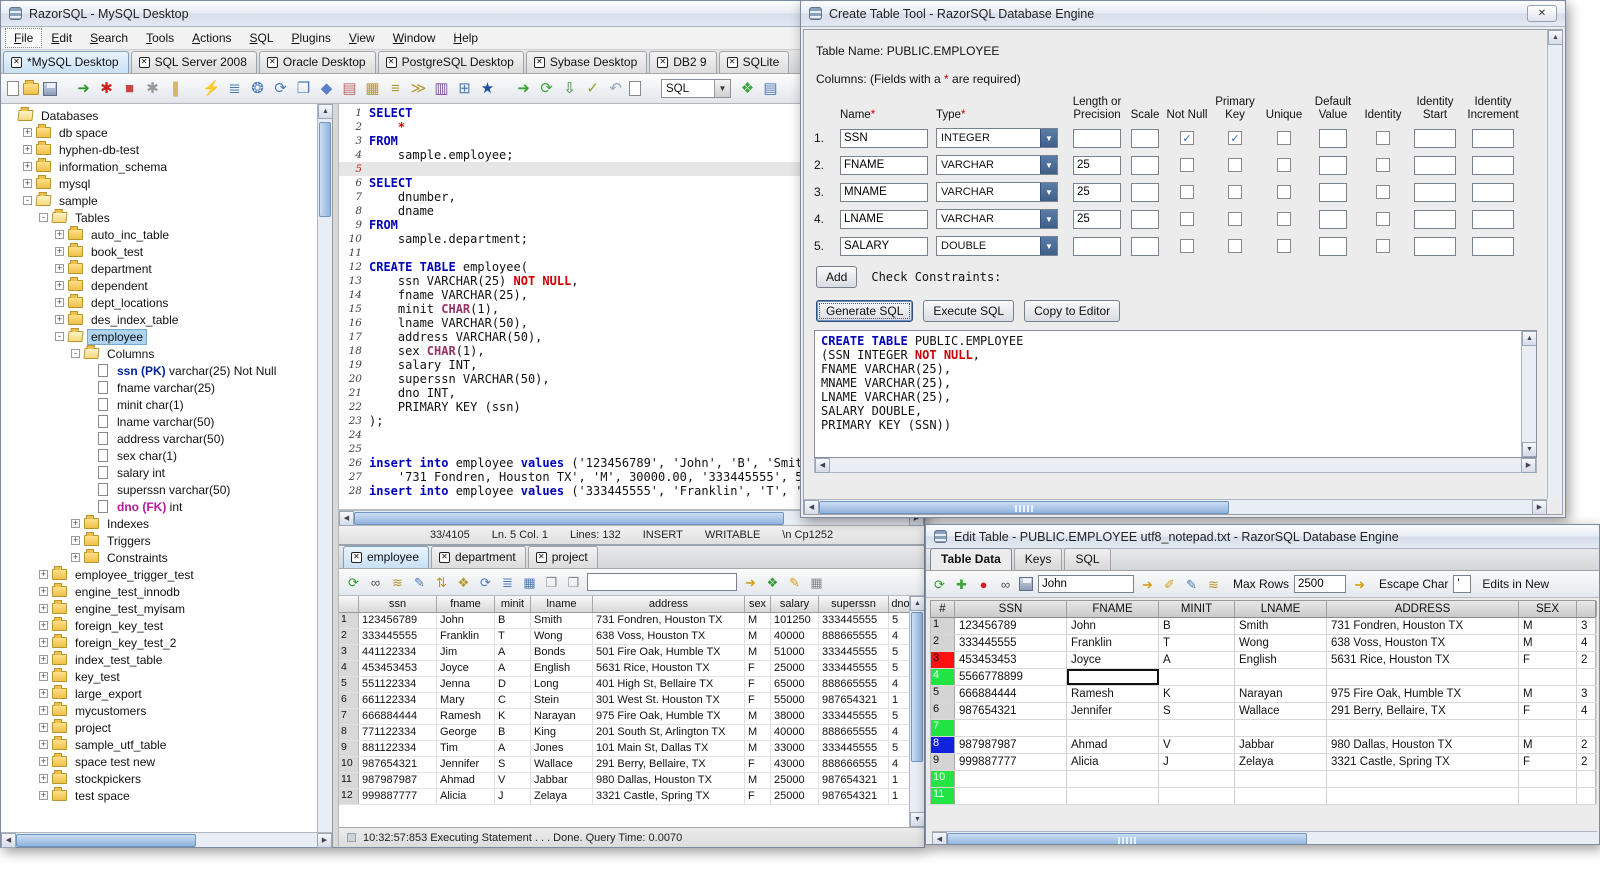  Describe the element at coordinates (158, 676) in the screenshot. I see `tree-item-key_test: + key_test` at that location.